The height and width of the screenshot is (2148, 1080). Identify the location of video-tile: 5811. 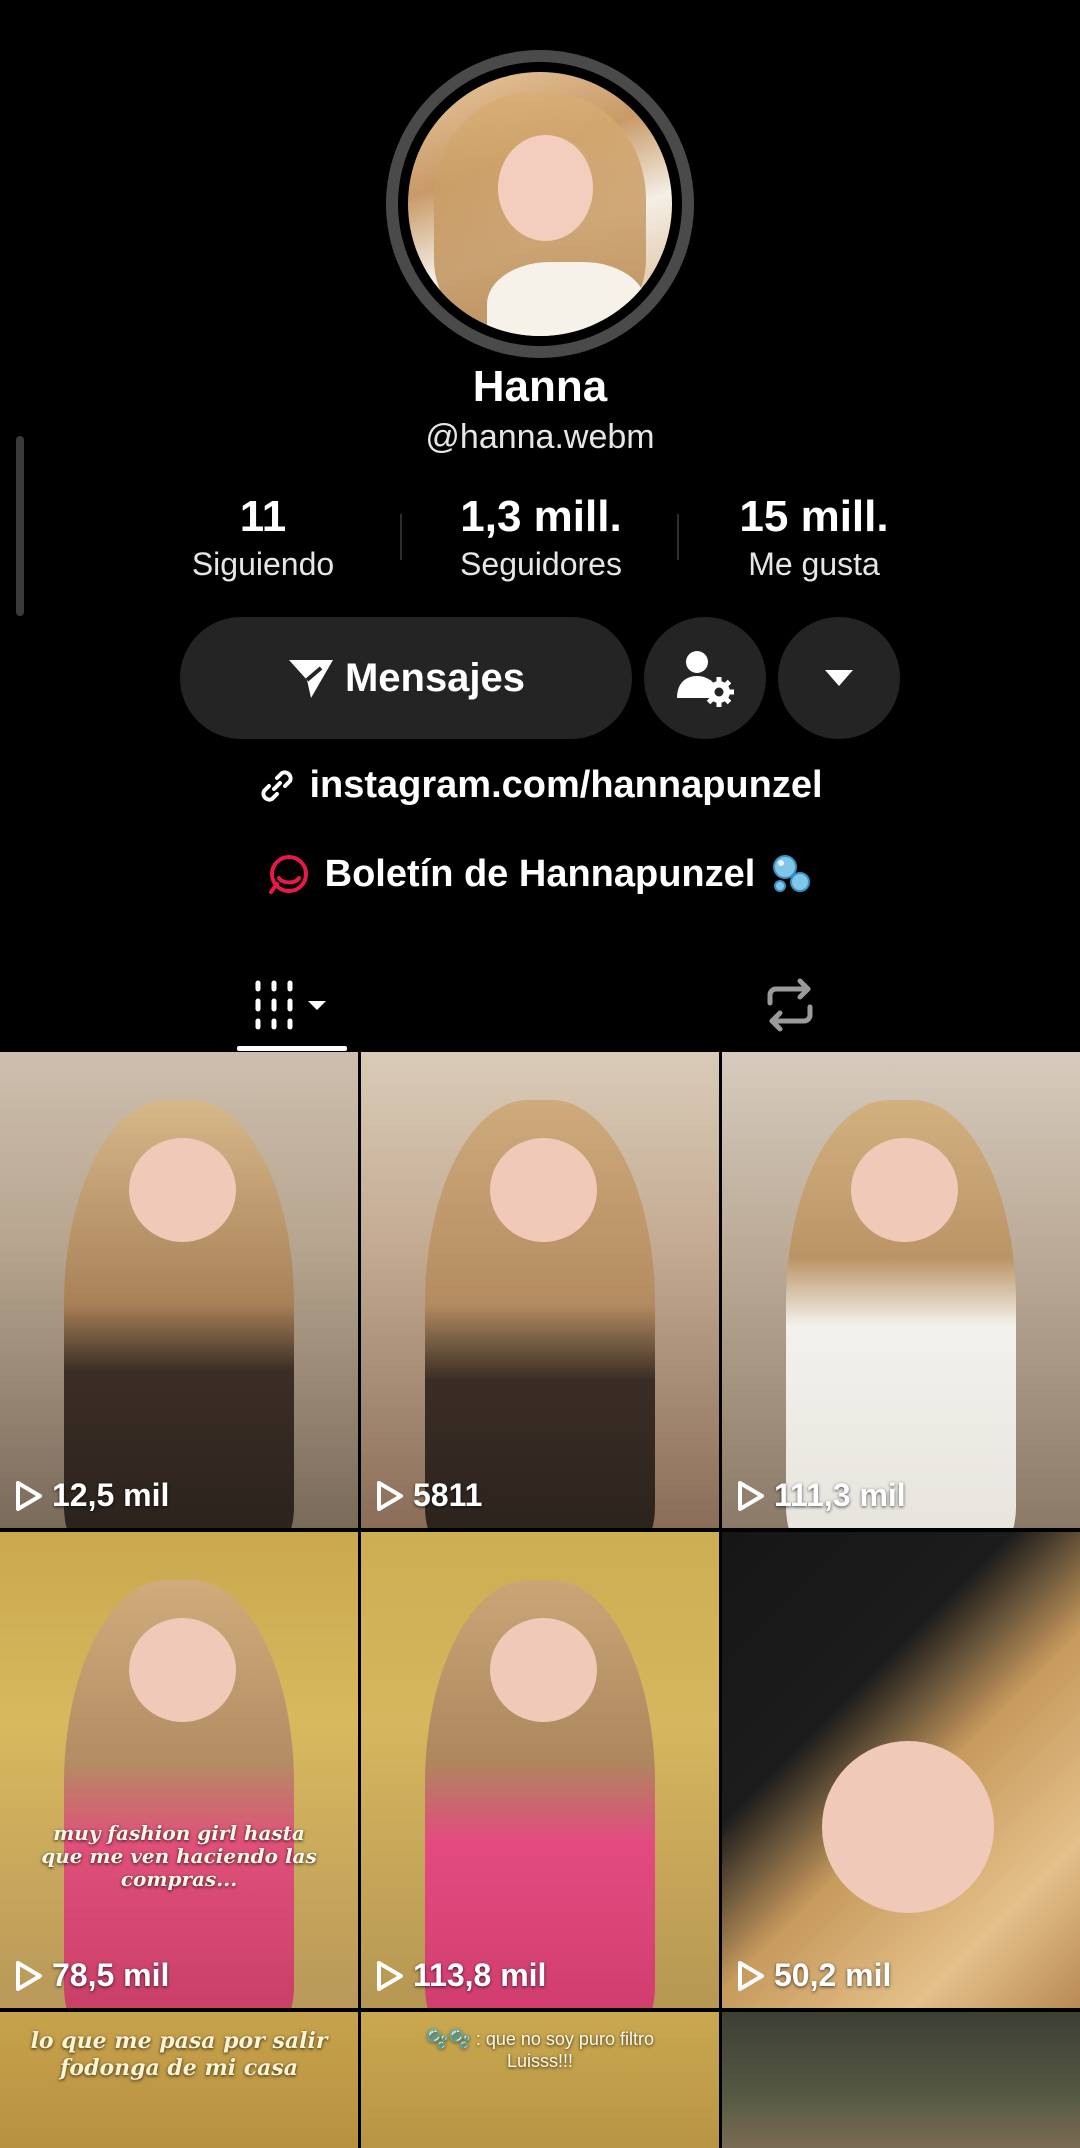
(540, 1290).